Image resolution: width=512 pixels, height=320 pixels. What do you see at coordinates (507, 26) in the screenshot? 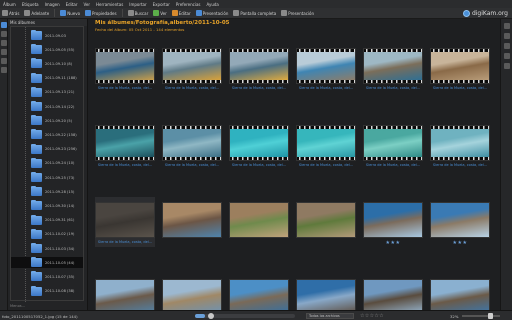
I see `properties-tab-icon` at bounding box center [507, 26].